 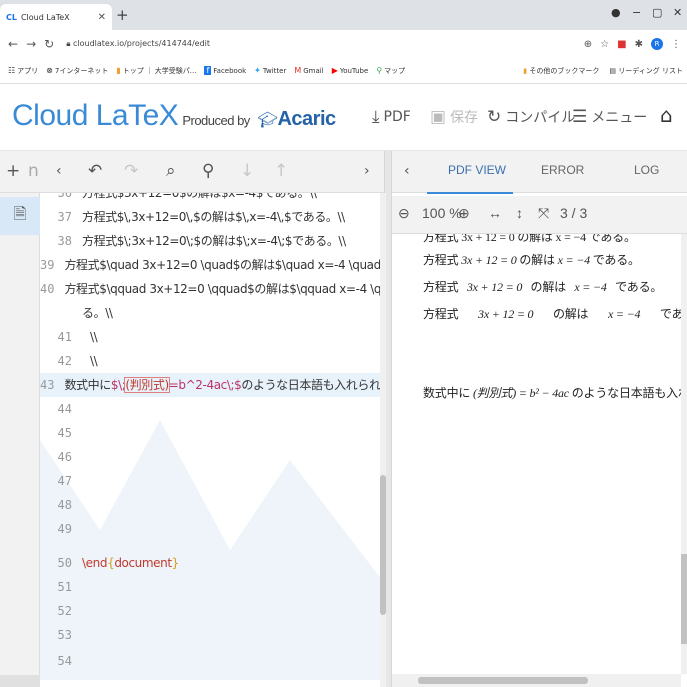 What do you see at coordinates (270, 70) in the screenshot?
I see `bookmark-twitter: ✦ Twitter` at bounding box center [270, 70].